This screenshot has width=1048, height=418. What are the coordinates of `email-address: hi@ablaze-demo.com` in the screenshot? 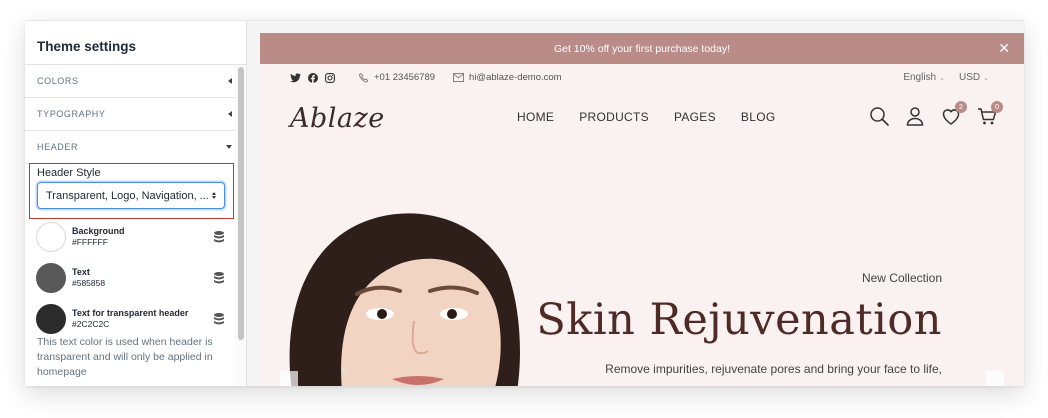 It's located at (515, 77).